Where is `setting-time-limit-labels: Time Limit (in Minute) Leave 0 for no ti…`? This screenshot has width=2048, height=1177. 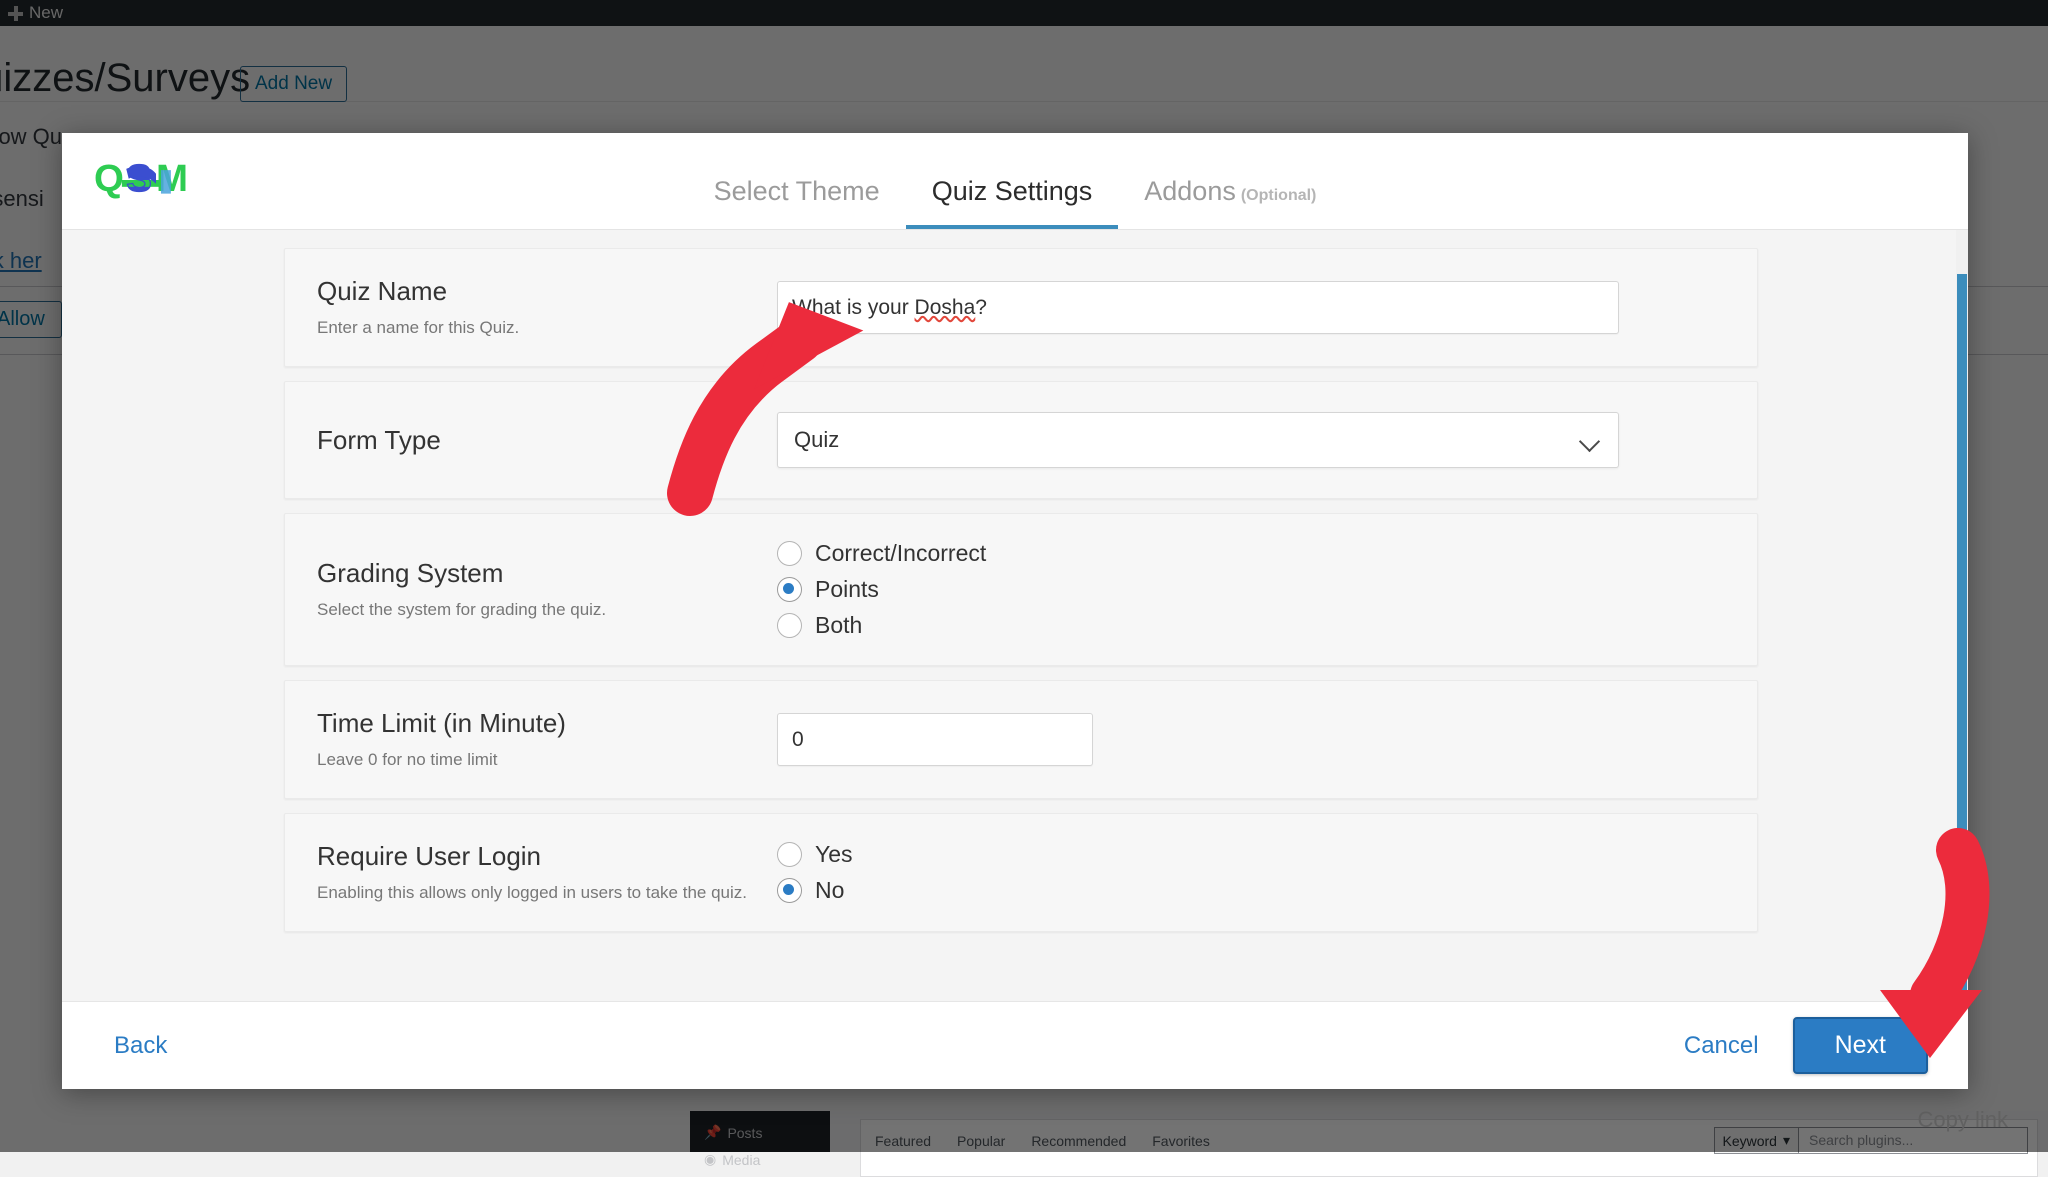
setting-time-limit-labels: Time Limit (in Minute) Leave 0 for no ti… is located at coordinates (547, 739).